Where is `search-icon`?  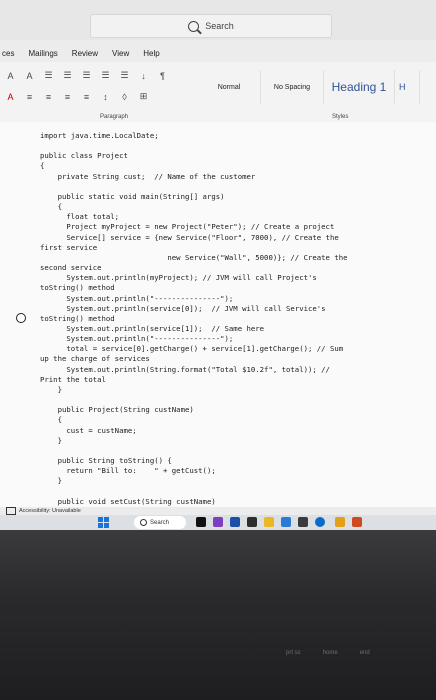 search-icon is located at coordinates (194, 26).